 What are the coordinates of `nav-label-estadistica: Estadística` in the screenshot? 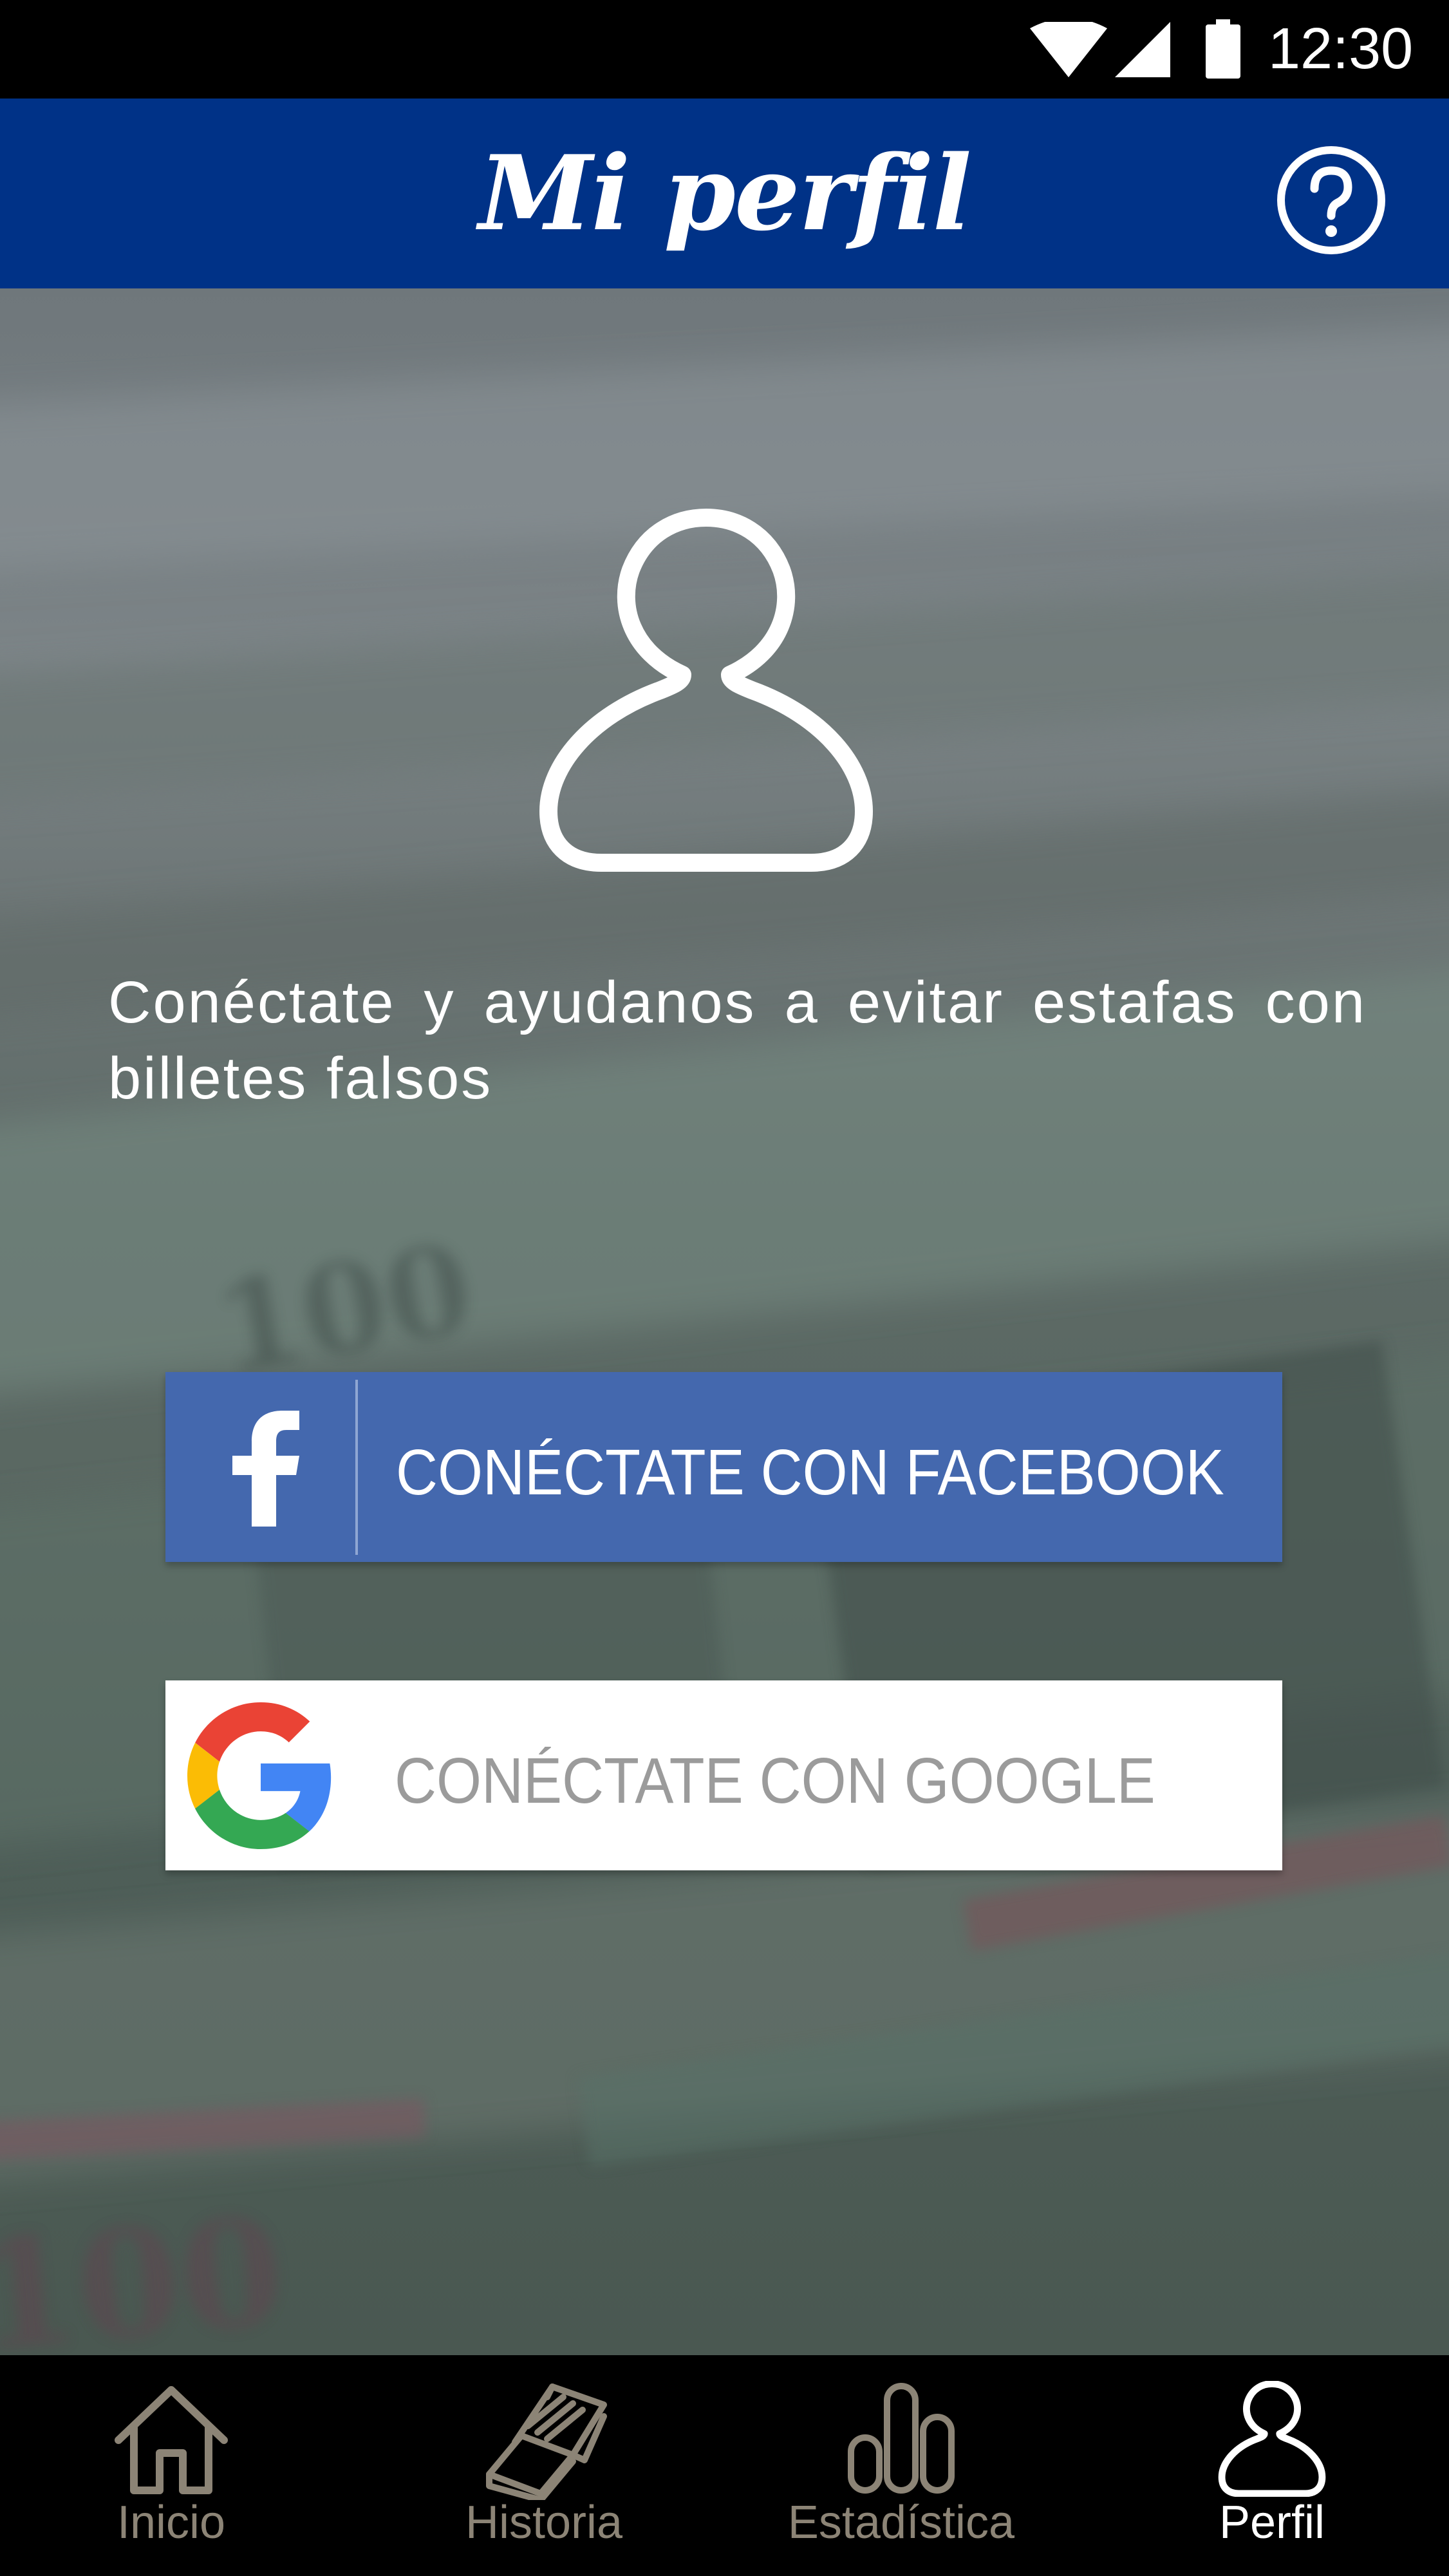 It's located at (901, 2522).